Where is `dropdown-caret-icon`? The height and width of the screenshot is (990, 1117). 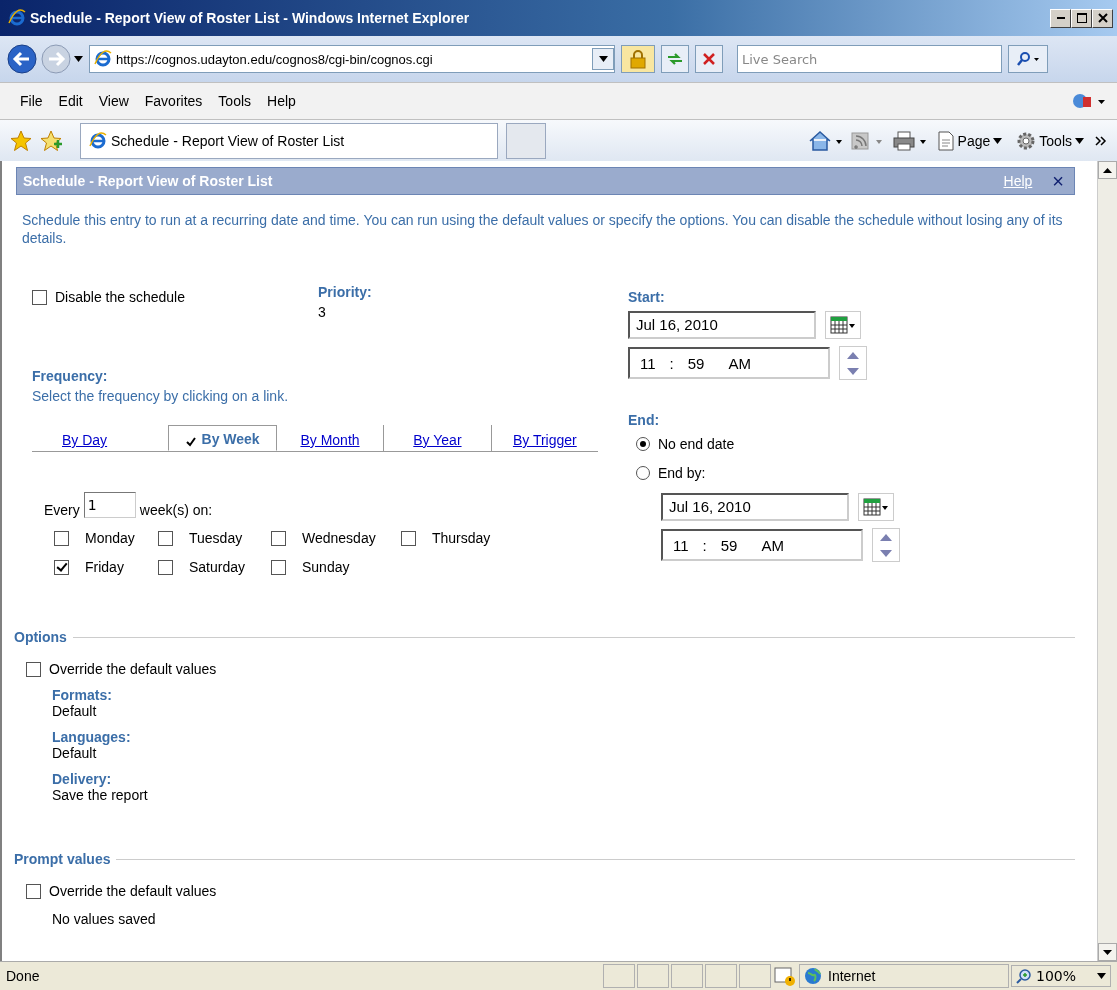 dropdown-caret-icon is located at coordinates (78, 59).